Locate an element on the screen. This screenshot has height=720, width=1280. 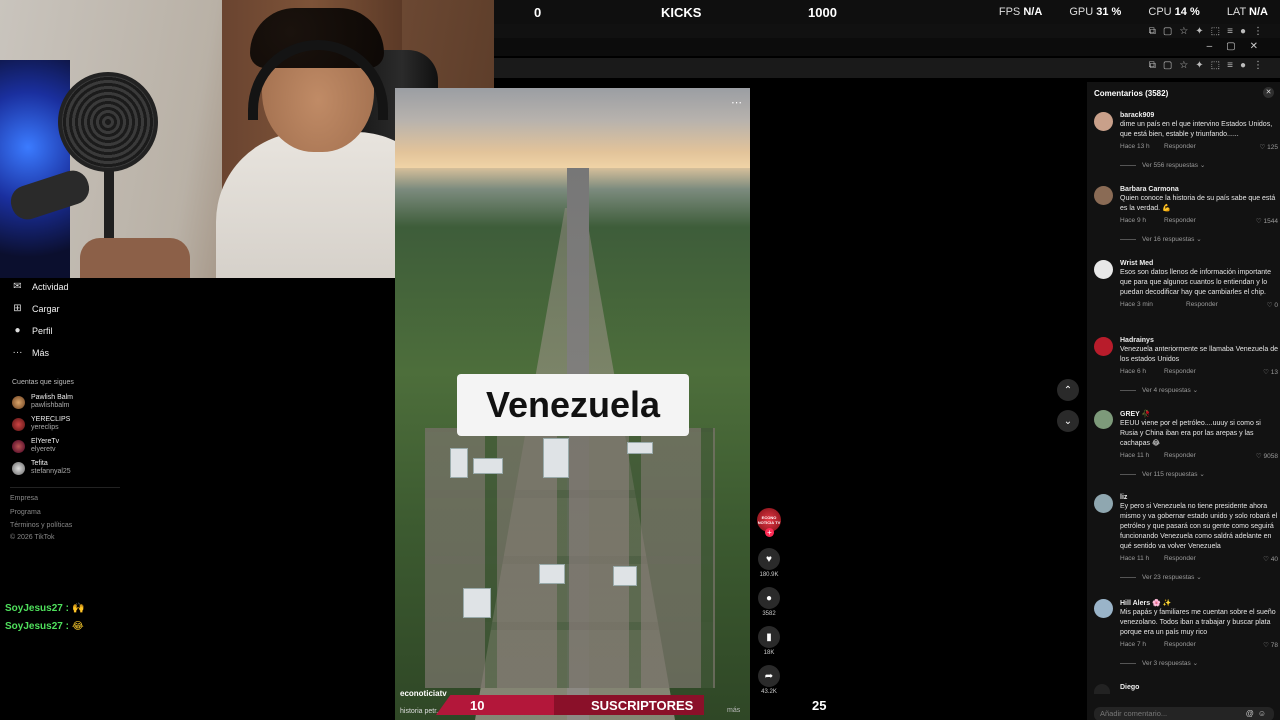
footer-link-programa: Programa is located at coordinates (25, 512).